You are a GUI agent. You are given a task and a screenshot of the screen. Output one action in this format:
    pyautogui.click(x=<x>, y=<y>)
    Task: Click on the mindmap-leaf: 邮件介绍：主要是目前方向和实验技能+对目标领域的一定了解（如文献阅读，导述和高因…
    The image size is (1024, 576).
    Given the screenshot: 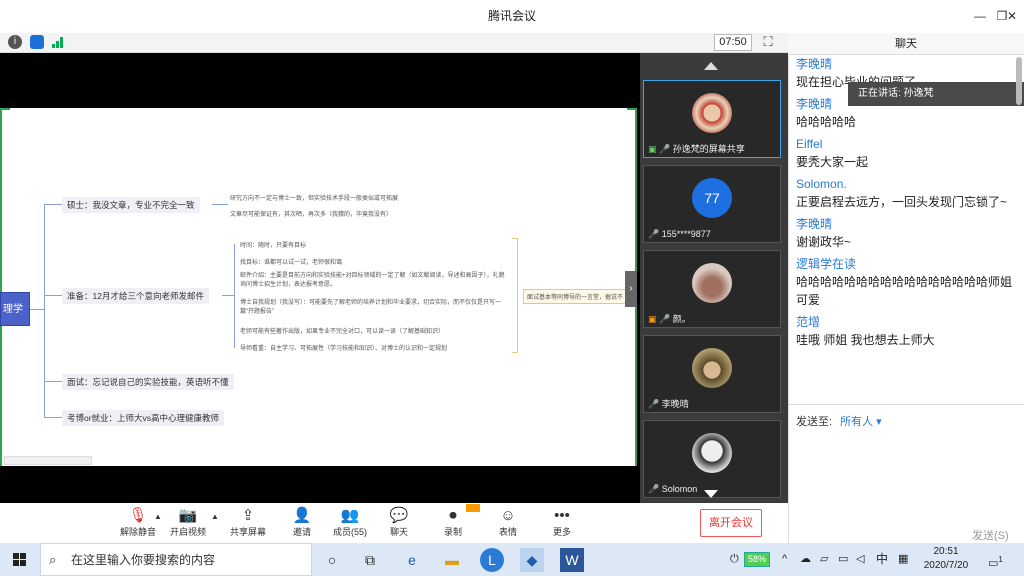 What is the action you would take?
    pyautogui.click(x=372, y=280)
    